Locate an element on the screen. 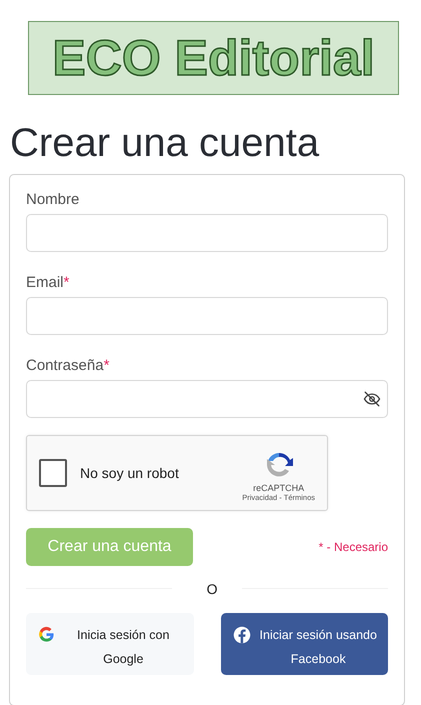 This screenshot has width=421, height=705. required-note: * - Necesario is located at coordinates (353, 547).